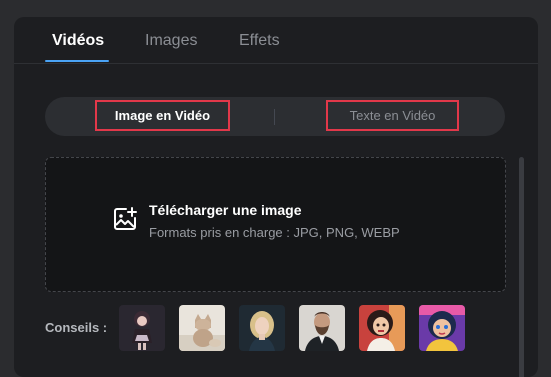  I want to click on mode-switch: Image en Vidéo Texte en Vidéo, so click(275, 116).